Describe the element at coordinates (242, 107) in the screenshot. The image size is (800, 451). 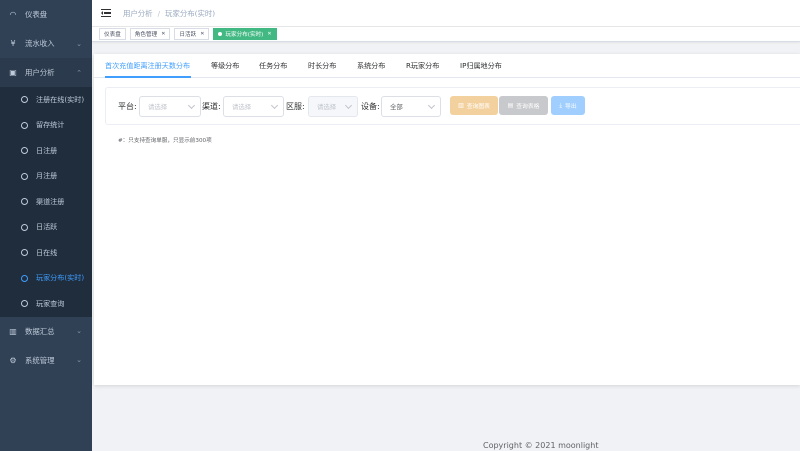
I see `channel-select-placeholder: 请选择` at that location.